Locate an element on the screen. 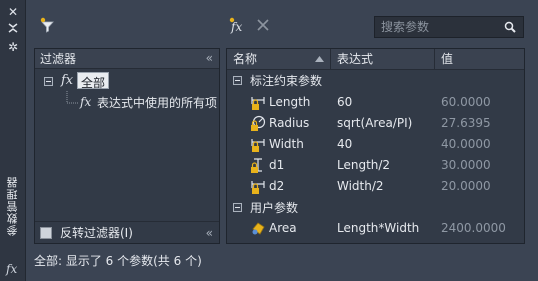 The image size is (538, 281). table-row: Area Length*Width 2400.0000 is located at coordinates (375, 228).